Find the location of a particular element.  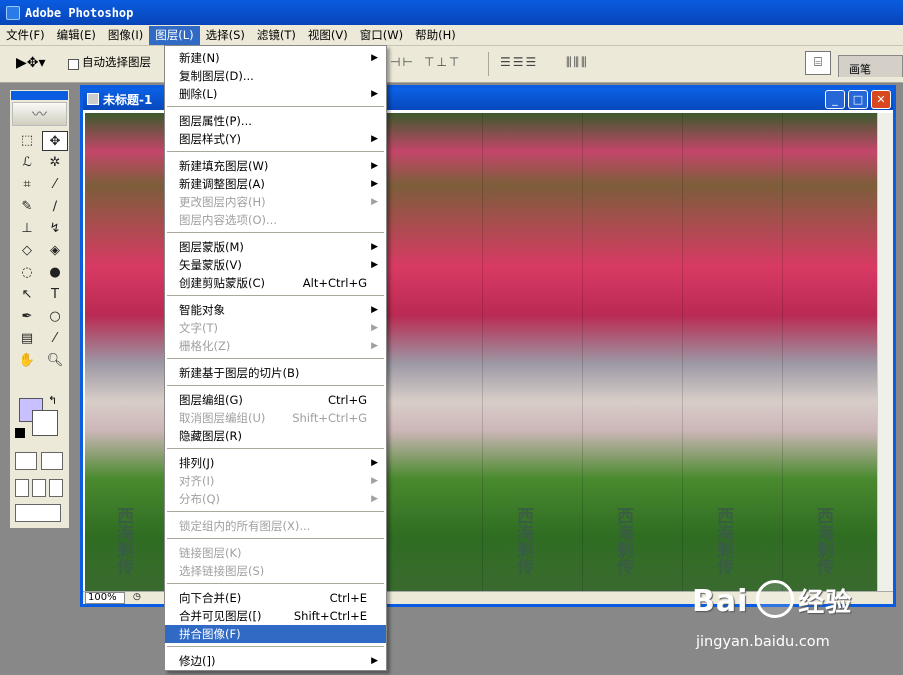

menu-item-group-layers: 图层编组(G) Ctrl+G is located at coordinates (275, 400).